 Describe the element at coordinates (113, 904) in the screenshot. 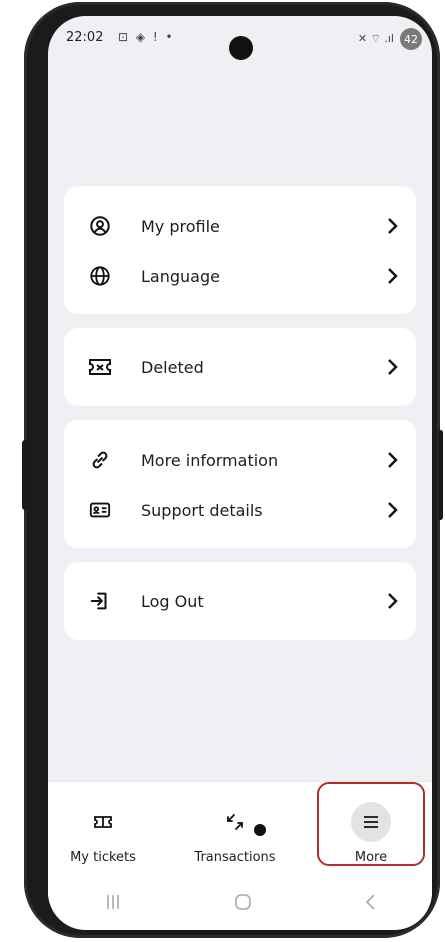

I see `recents-button` at that location.